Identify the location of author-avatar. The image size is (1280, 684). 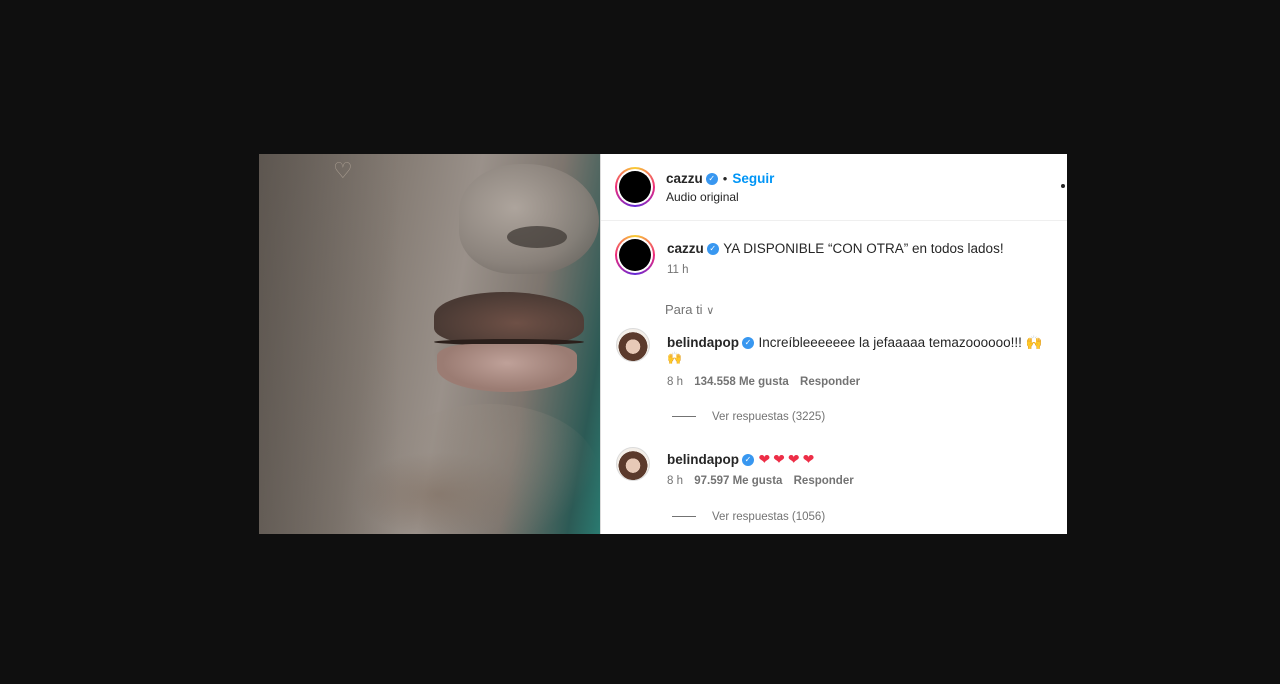
(635, 187).